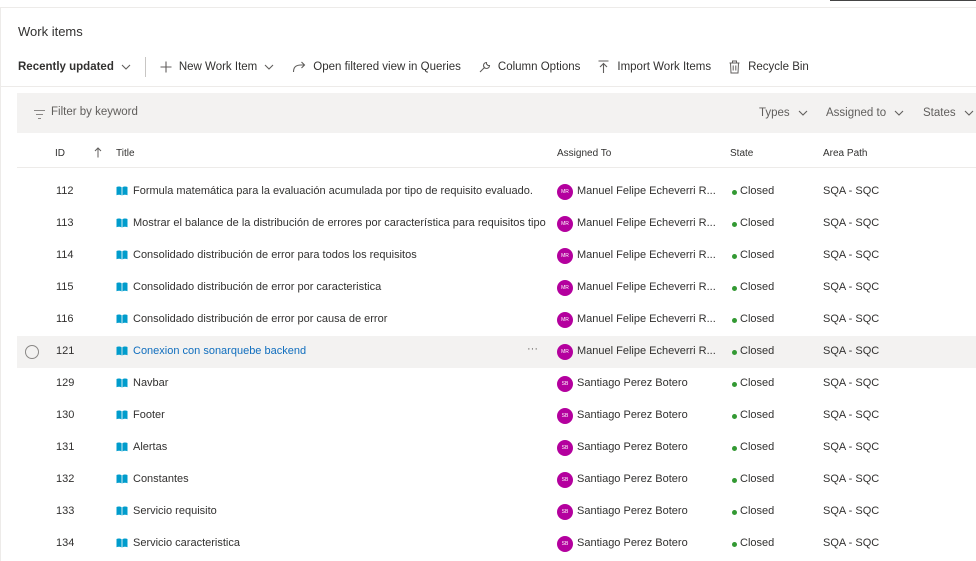 This screenshot has width=976, height=561. What do you see at coordinates (65, 511) in the screenshot?
I see `work-item-id: 133` at bounding box center [65, 511].